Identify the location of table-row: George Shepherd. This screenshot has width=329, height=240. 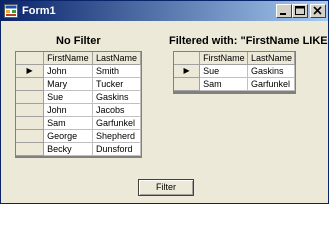
(78, 136).